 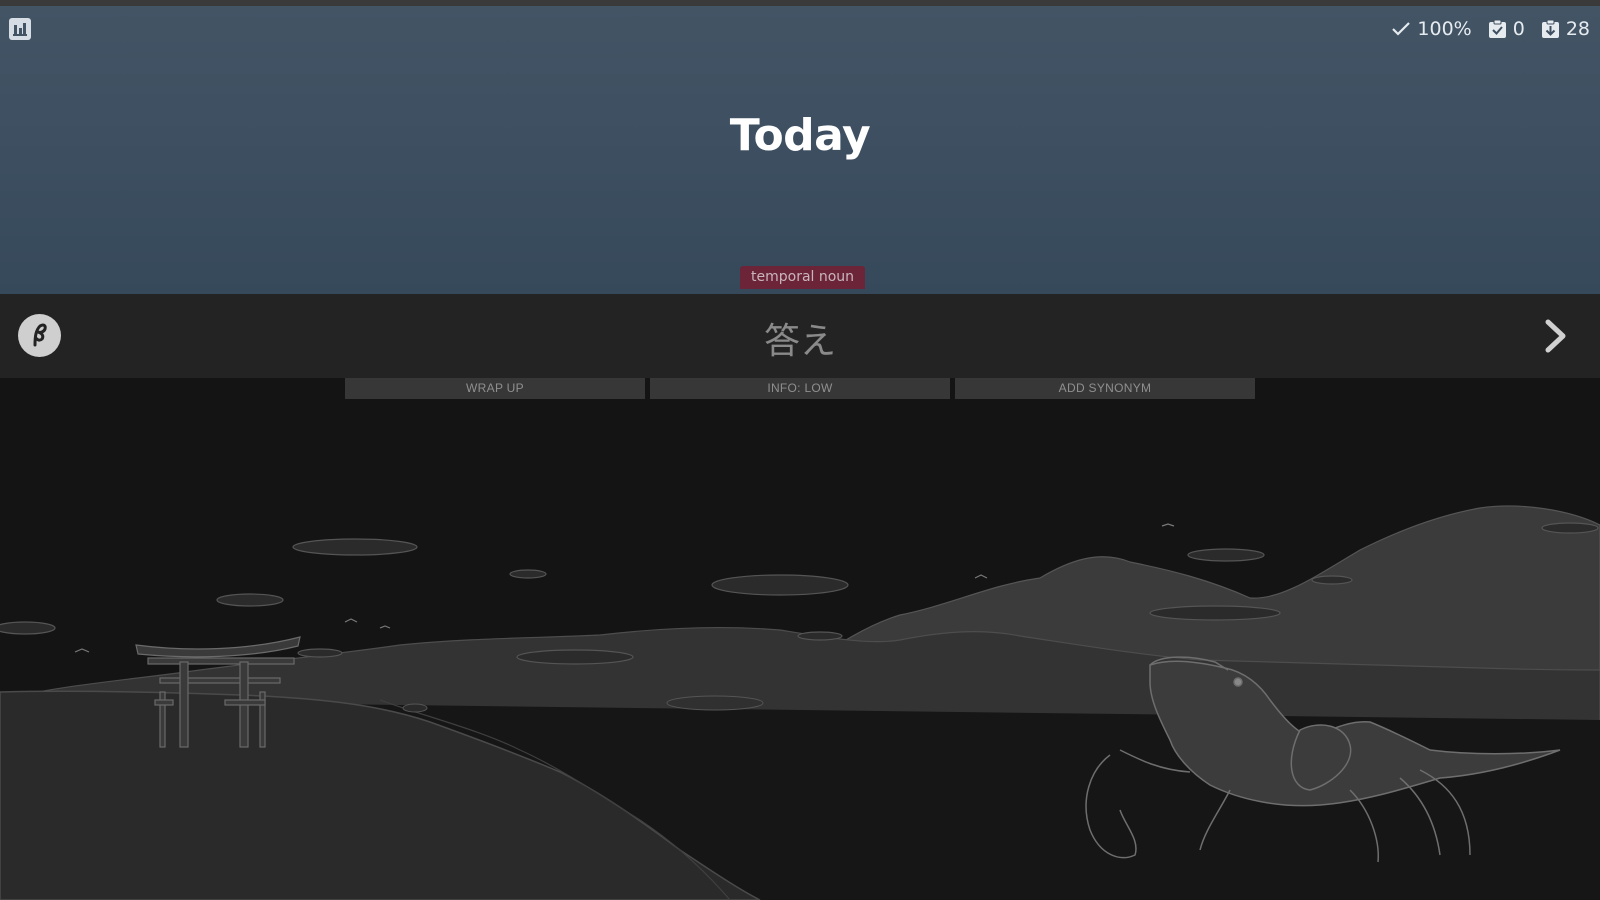 I want to click on checkbox-done-icon, so click(x=1497, y=28).